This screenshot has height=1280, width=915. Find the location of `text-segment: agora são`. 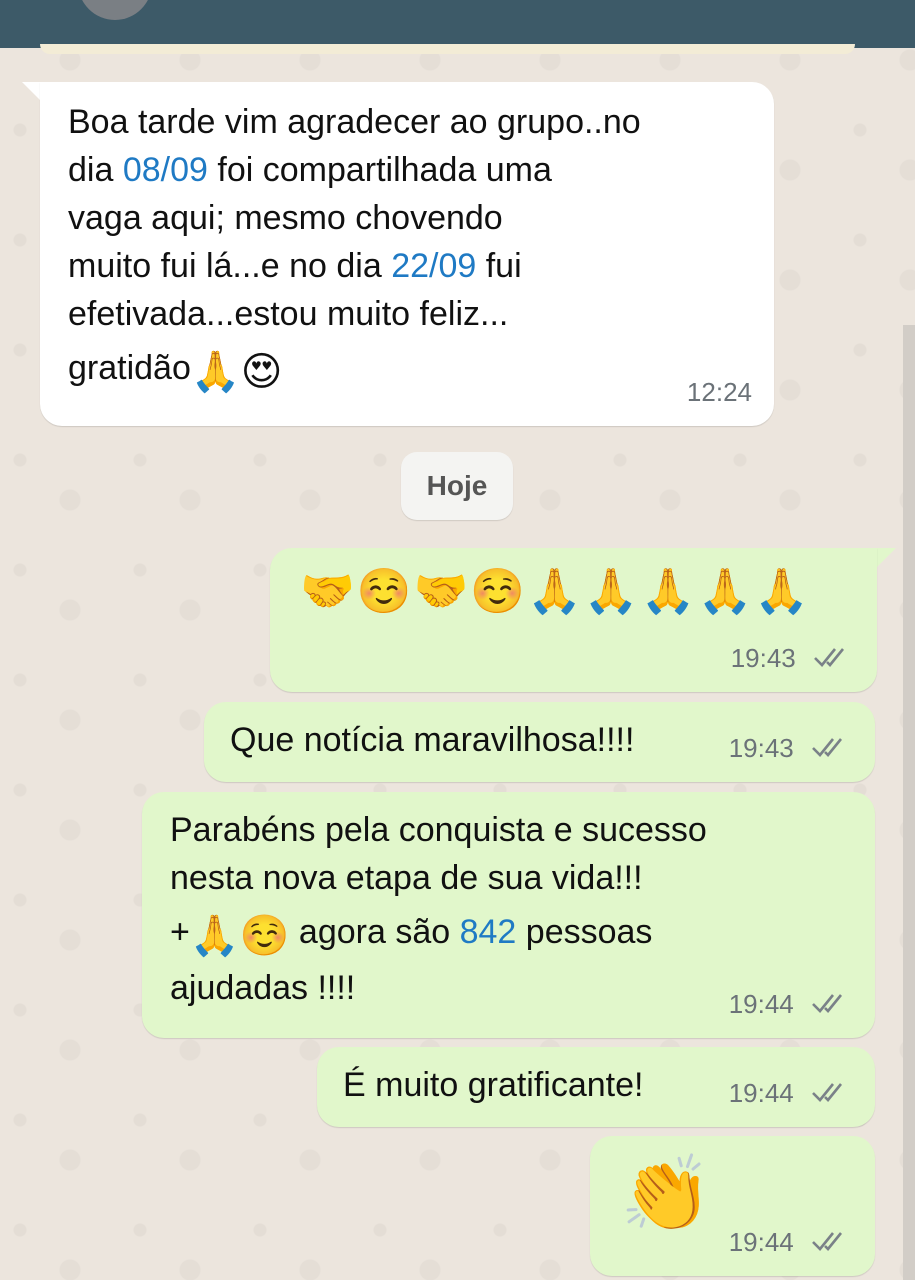

text-segment: agora são is located at coordinates (374, 932).